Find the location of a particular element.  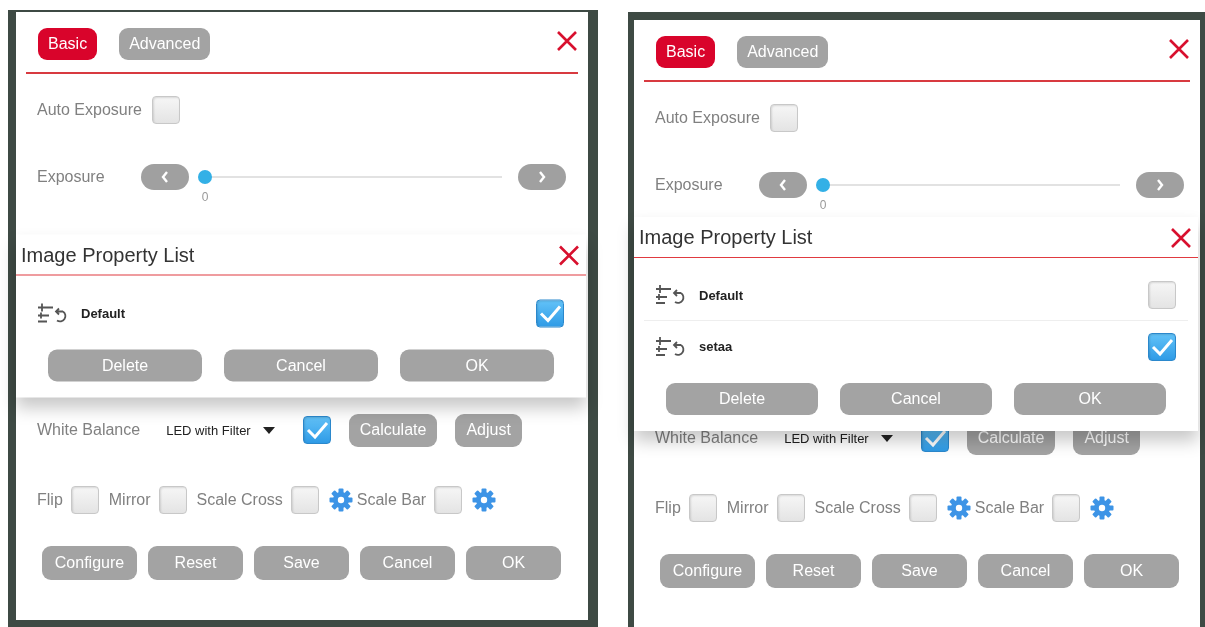

button: Calculate is located at coordinates (393, 430).